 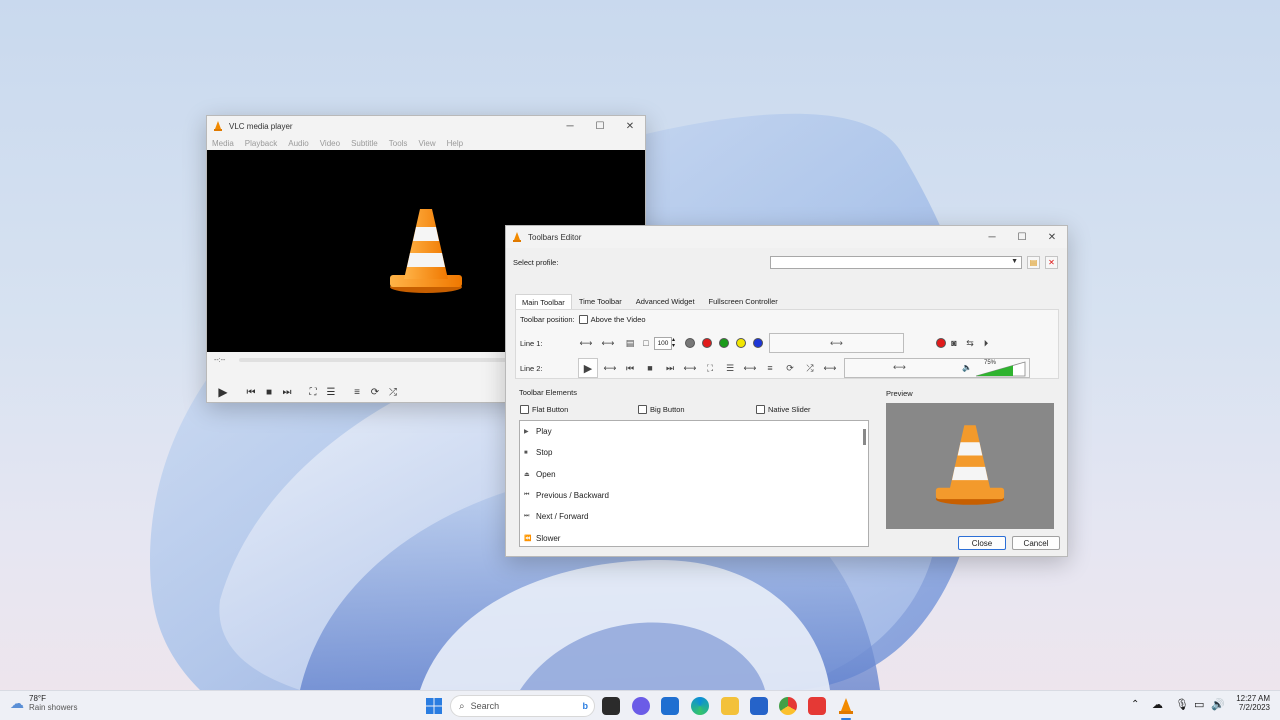 I want to click on playlist-button: ≡, so click(x=357, y=392).